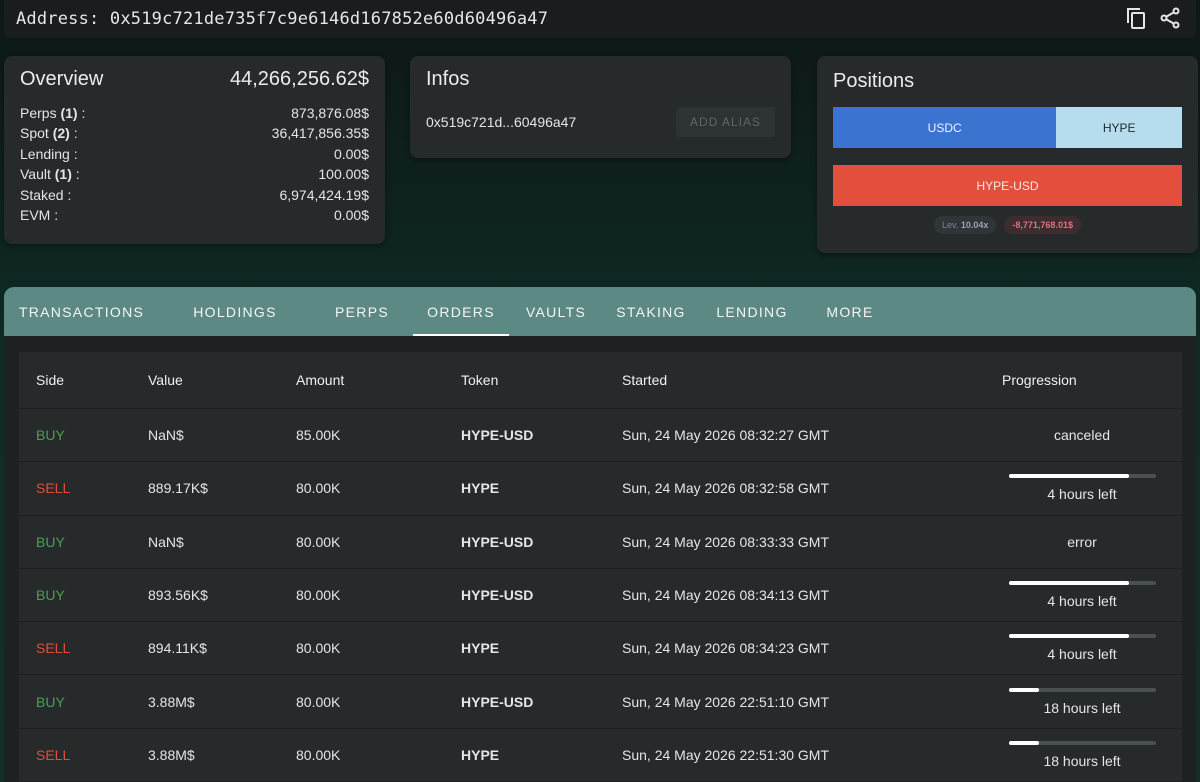 The height and width of the screenshot is (782, 1200). I want to click on infos-card: Infos 0x519c721d...60496a47 ADD ALIAS, so click(600, 107).